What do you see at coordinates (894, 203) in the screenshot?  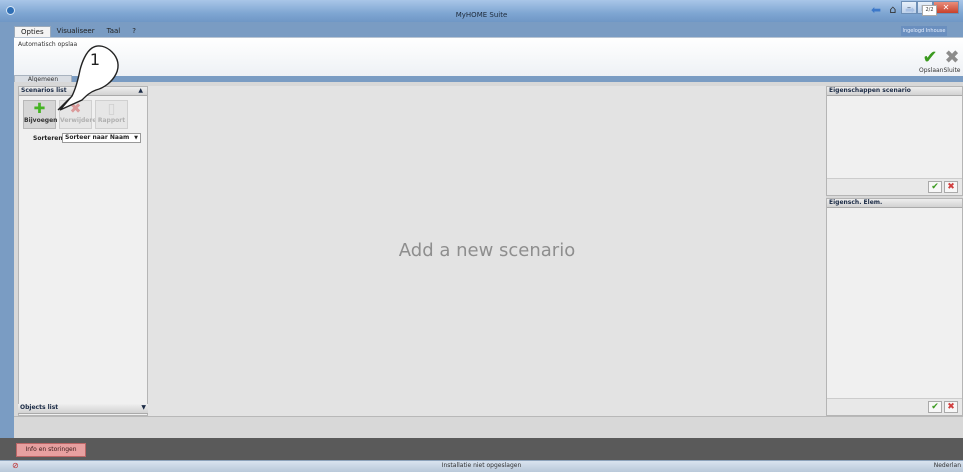 I see `element-properties-title: Eigensch. Elem.` at bounding box center [894, 203].